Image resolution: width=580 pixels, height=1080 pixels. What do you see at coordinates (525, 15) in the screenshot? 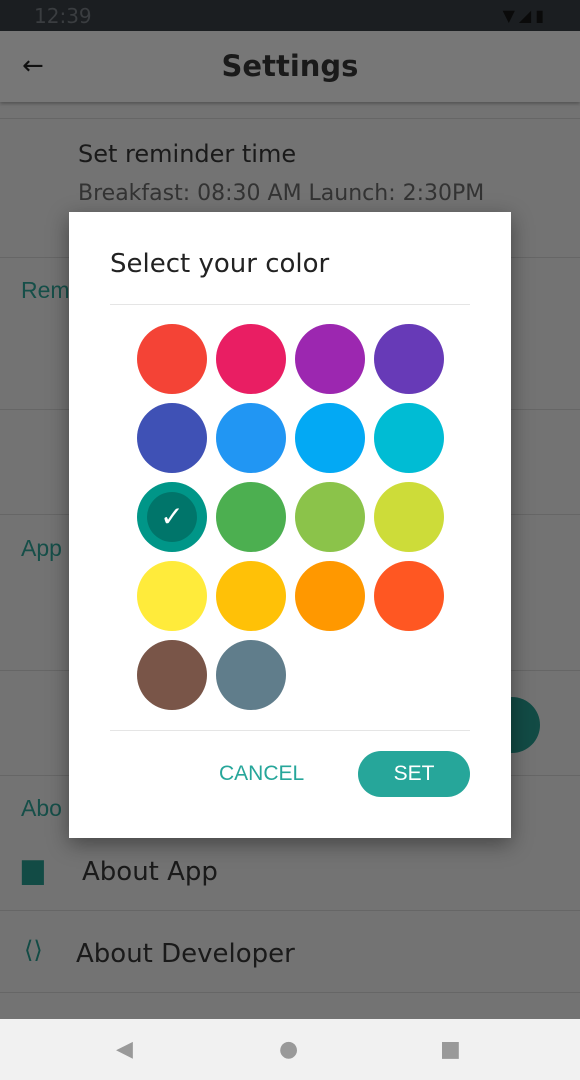
I see `status-icons: ▼◢▮` at bounding box center [525, 15].